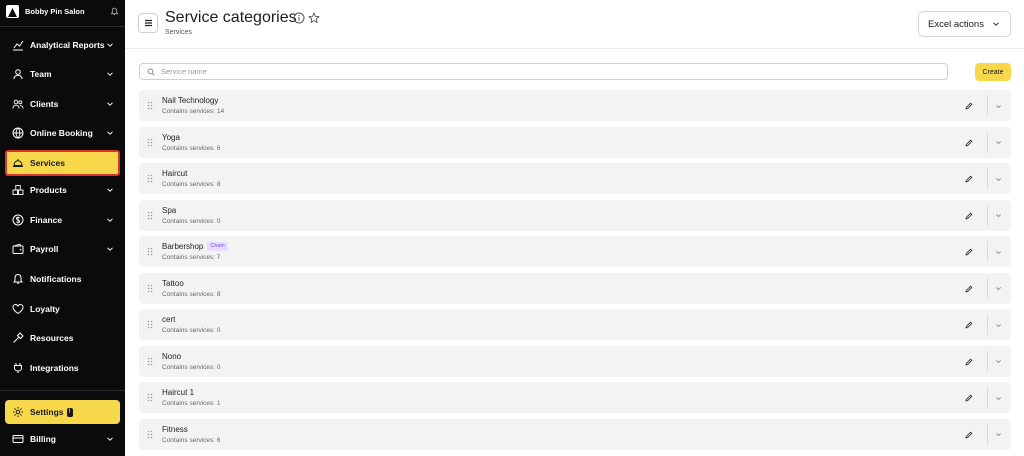  Describe the element at coordinates (541, 71) in the screenshot. I see `search-input` at that location.